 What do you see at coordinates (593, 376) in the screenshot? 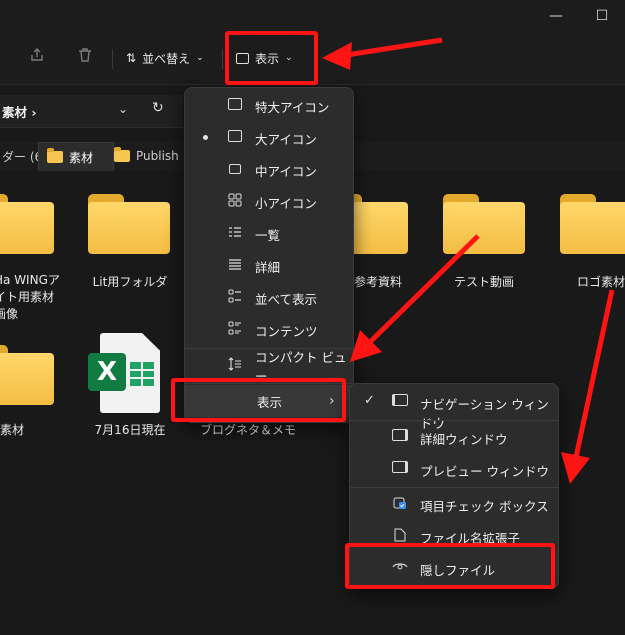
I see `arrow-to-hidden-items` at bounding box center [593, 376].